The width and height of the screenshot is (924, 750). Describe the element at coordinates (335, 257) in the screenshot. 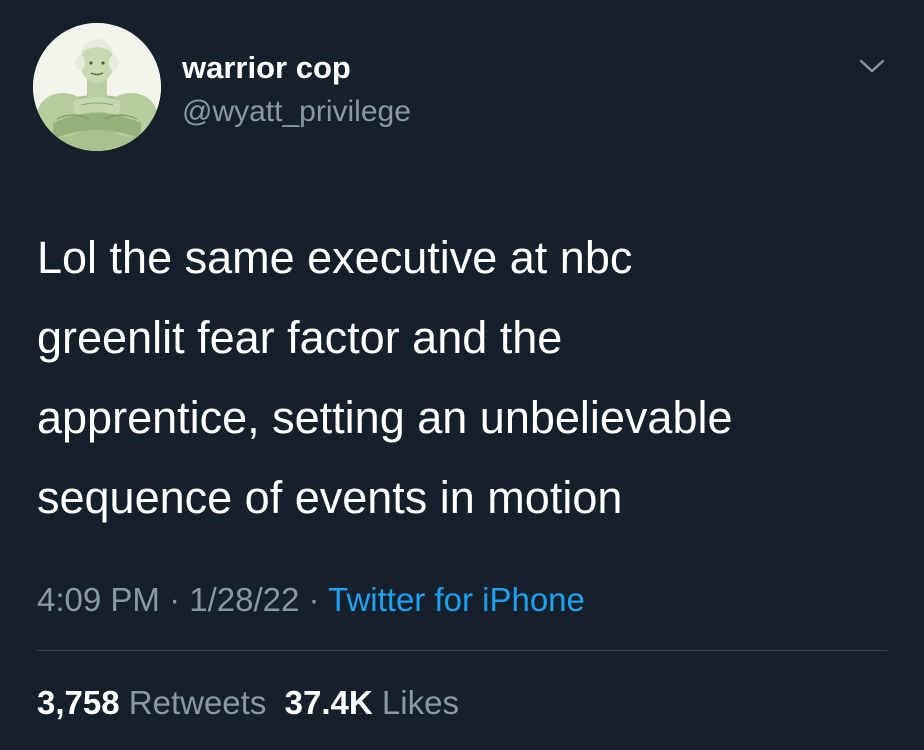

I see `tweet-text-line: Lol the same executive at nbc` at that location.